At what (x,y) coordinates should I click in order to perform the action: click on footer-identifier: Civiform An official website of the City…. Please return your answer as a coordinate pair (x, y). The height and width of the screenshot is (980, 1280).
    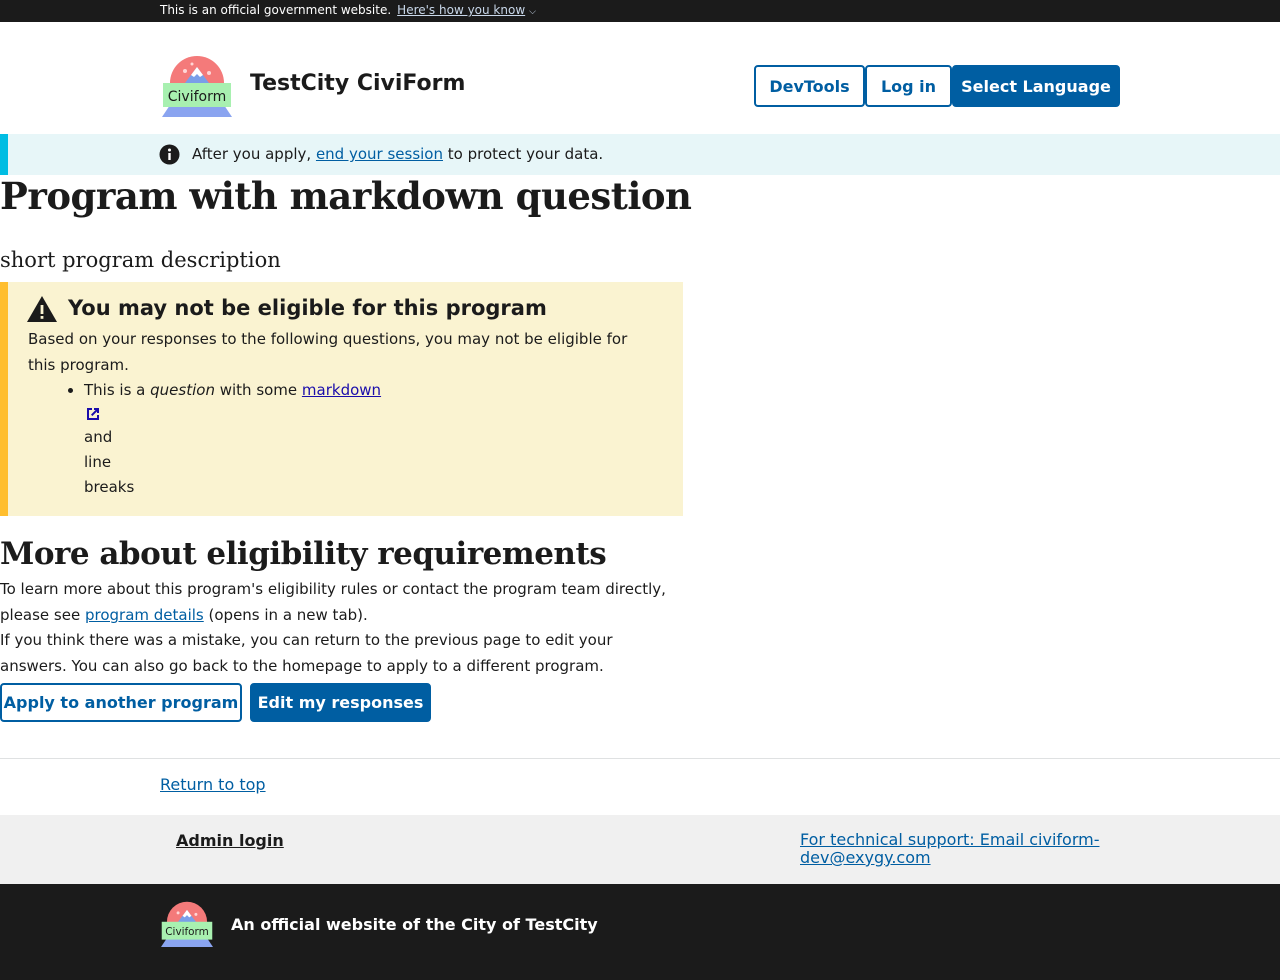
    Looking at the image, I should click on (640, 932).